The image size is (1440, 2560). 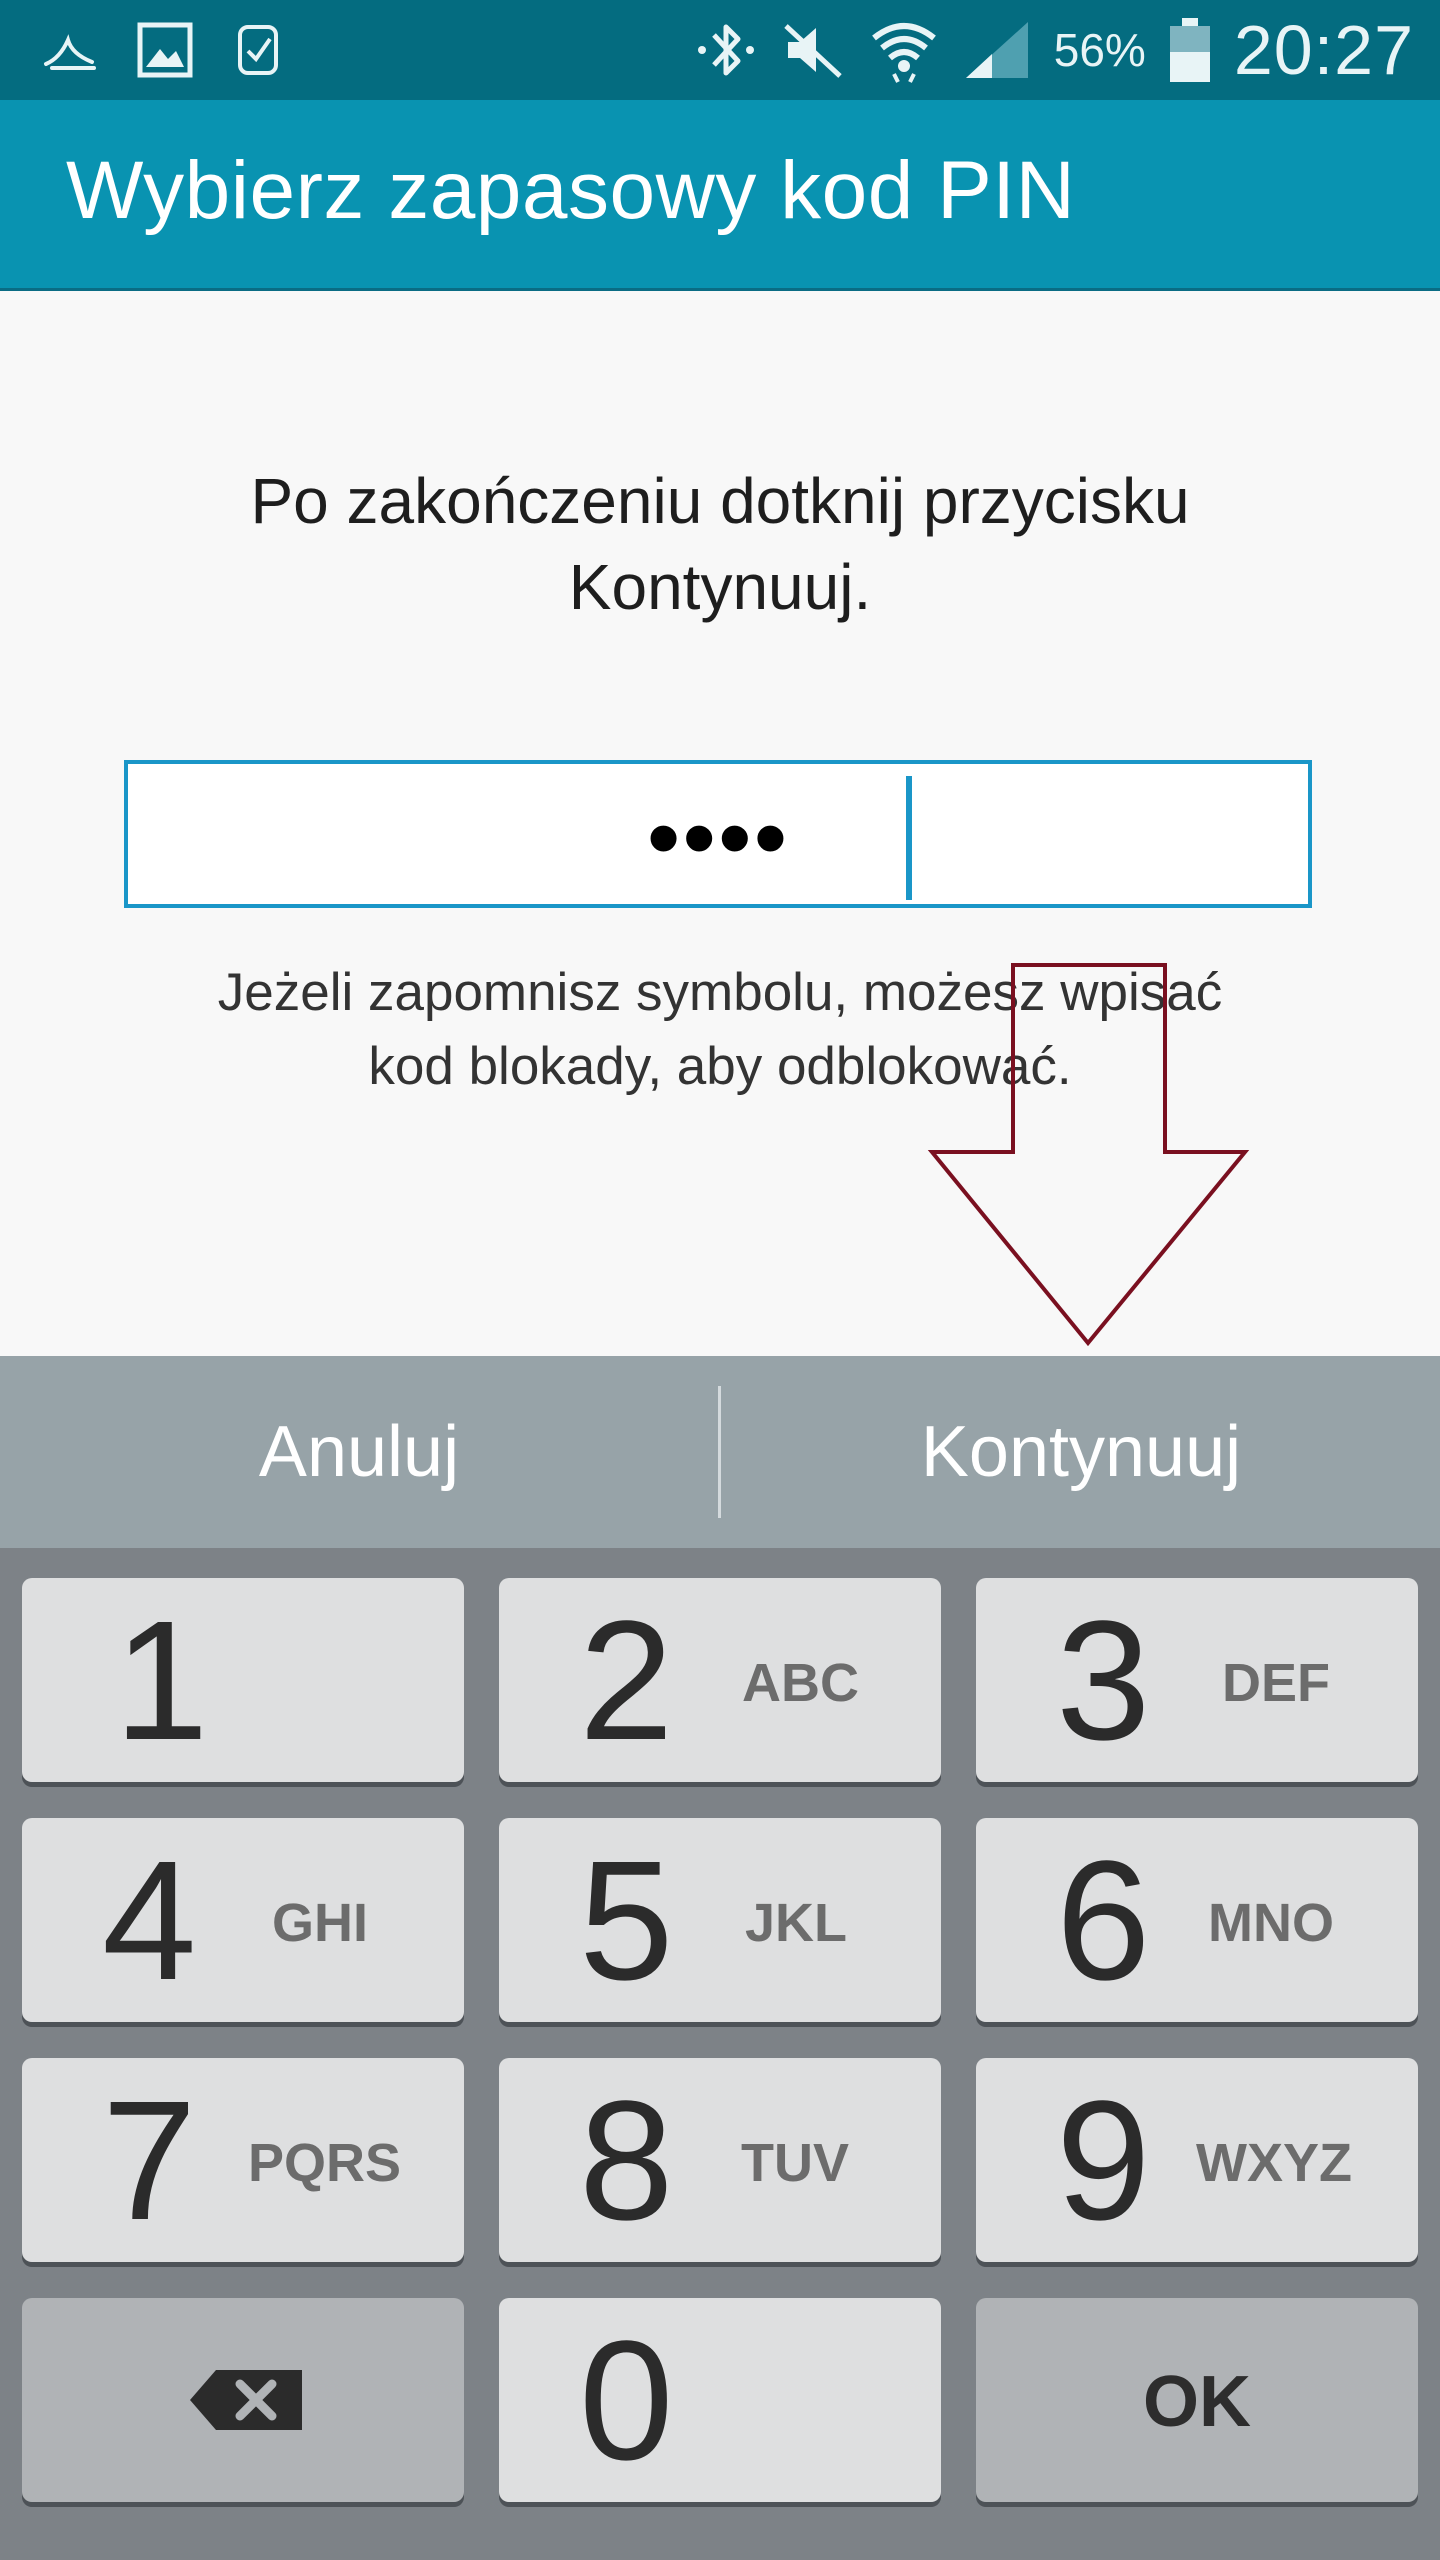 What do you see at coordinates (813, 50) in the screenshot?
I see `mute-icon` at bounding box center [813, 50].